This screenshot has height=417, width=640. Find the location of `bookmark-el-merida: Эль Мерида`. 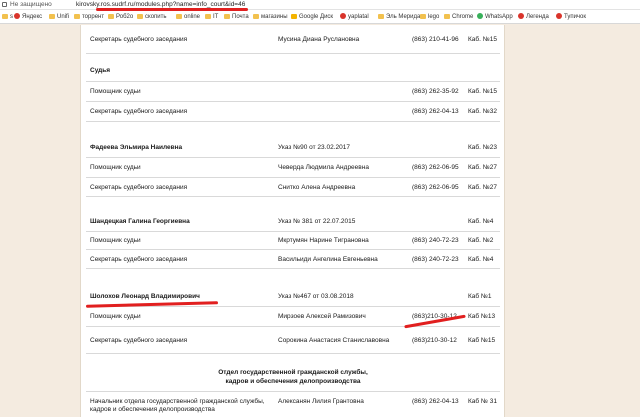

bookmark-el-merida: Эль Мерида is located at coordinates (399, 17).